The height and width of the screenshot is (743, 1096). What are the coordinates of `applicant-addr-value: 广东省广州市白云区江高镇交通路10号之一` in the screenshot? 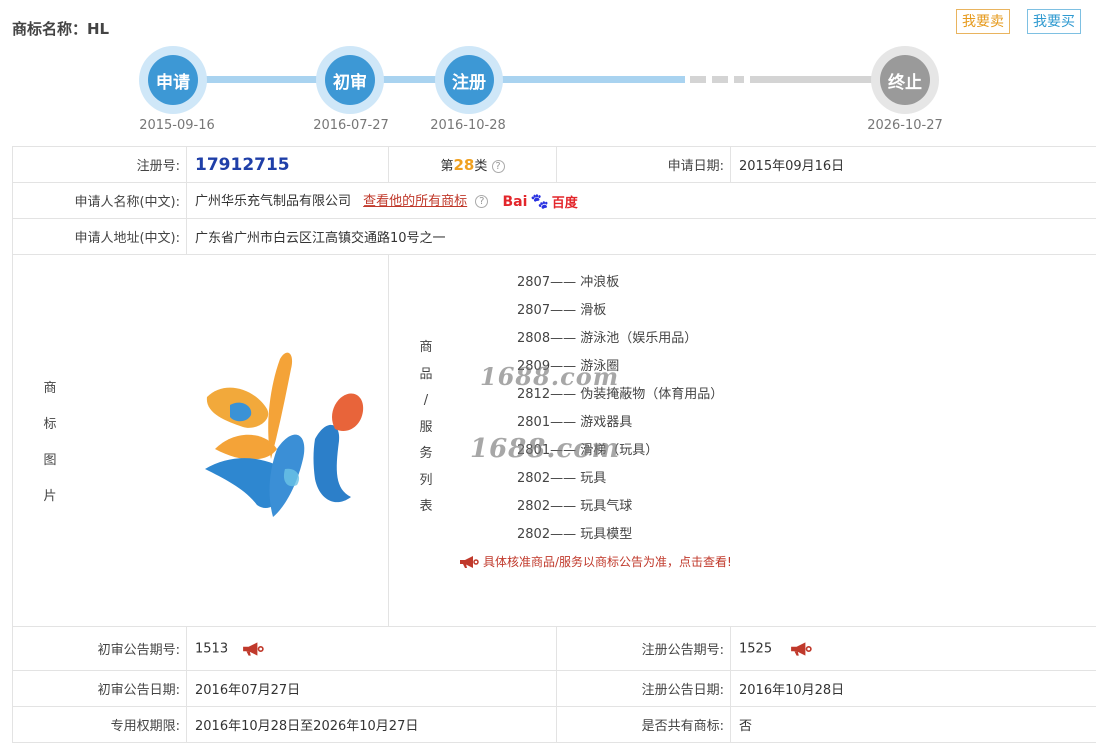 It's located at (641, 236).